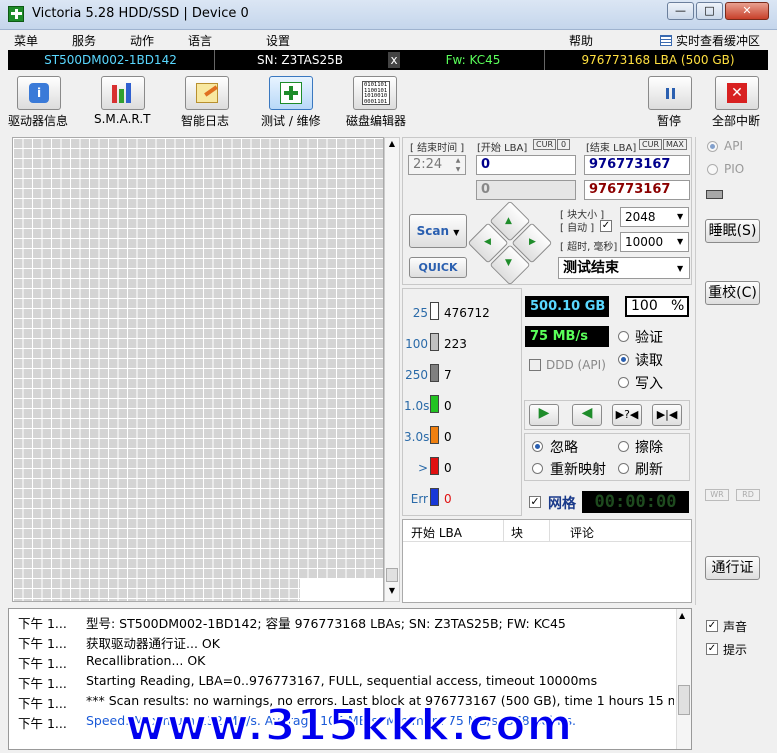 Image resolution: width=777 pixels, height=753 pixels. Describe the element at coordinates (717, 495) in the screenshot. I see `wr-indicator: WR` at that location.